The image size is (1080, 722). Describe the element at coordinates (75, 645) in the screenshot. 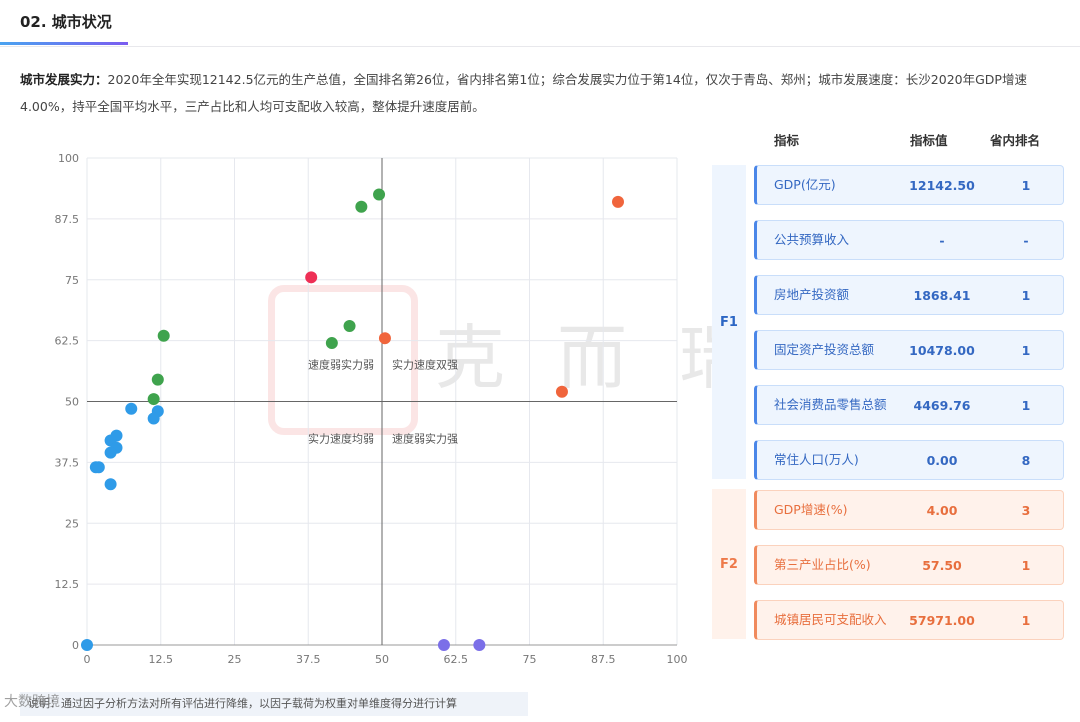

I see `y-tick-label: 0` at that location.